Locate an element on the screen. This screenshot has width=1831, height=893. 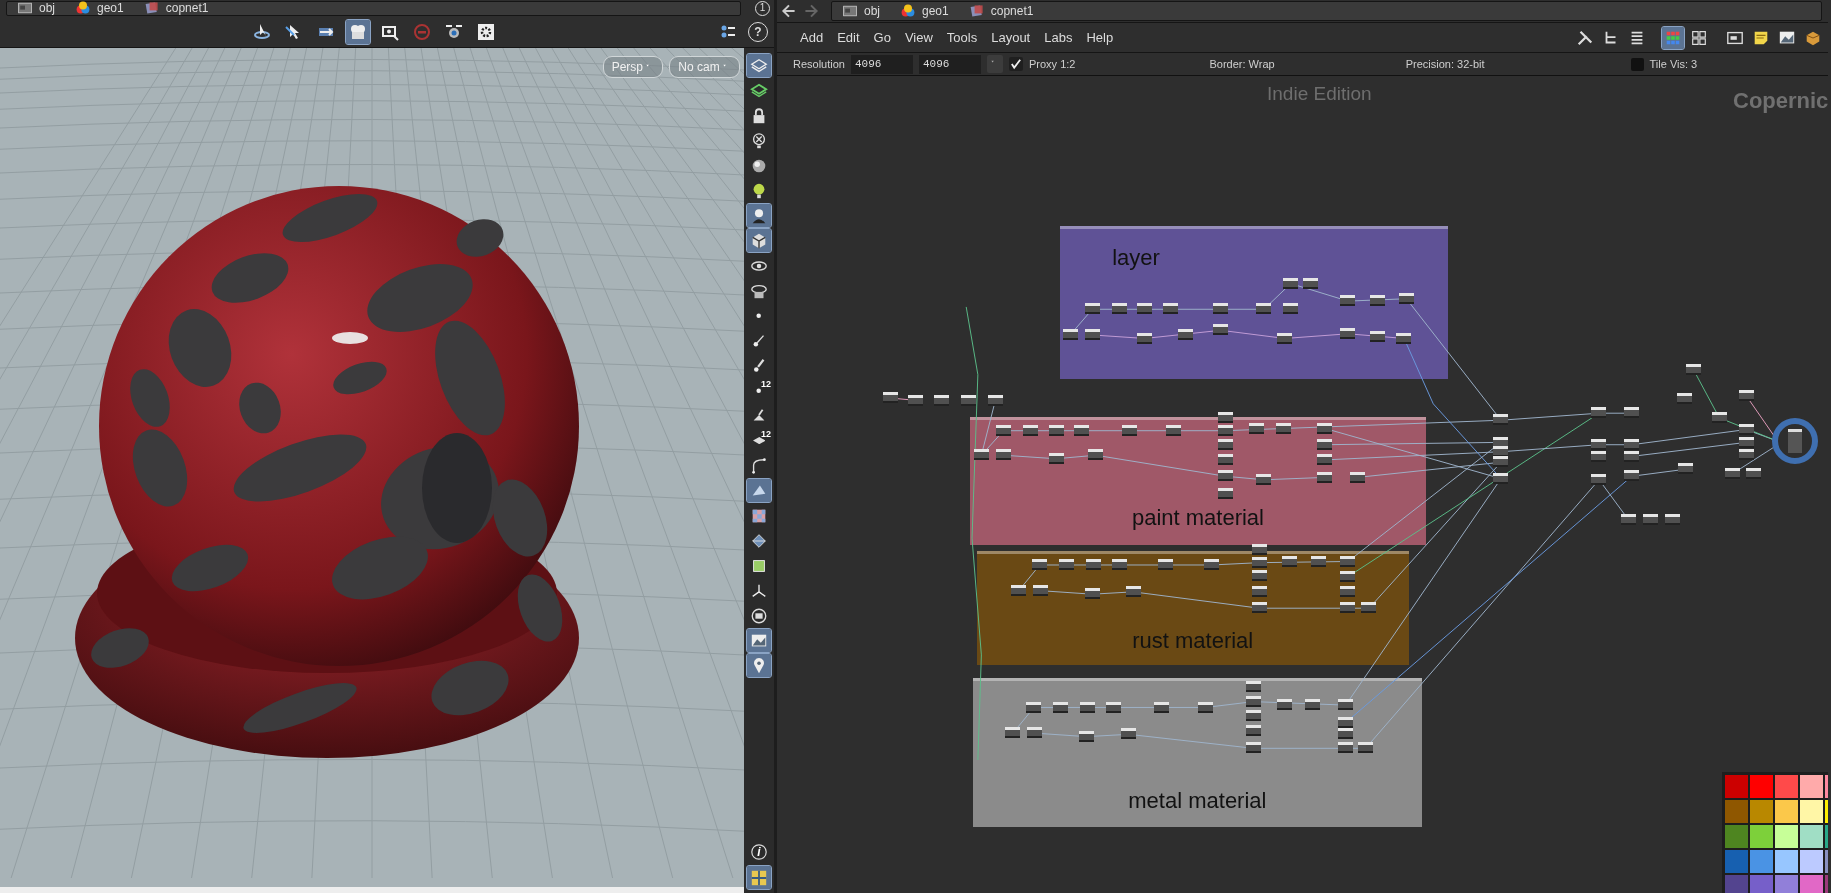
menu-item: Labs is located at coordinates (1058, 37).